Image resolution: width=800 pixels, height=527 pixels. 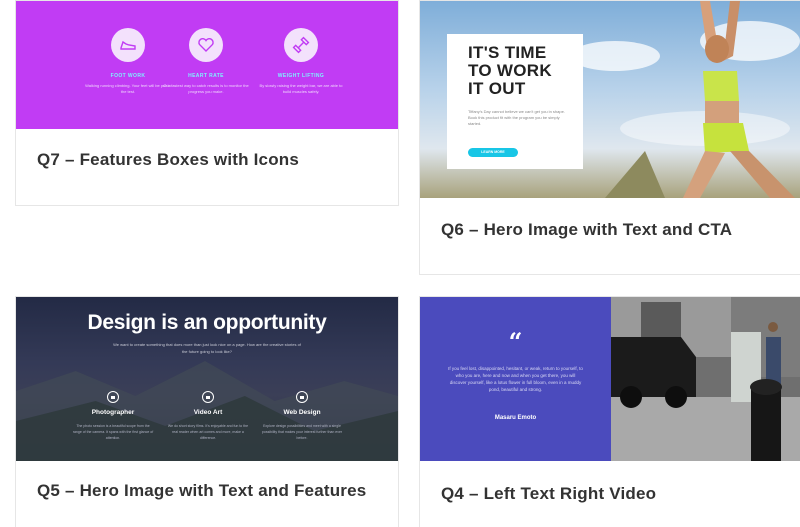 I want to click on card-title: Q7 – Features Boxes with Icons, so click(x=210, y=159).